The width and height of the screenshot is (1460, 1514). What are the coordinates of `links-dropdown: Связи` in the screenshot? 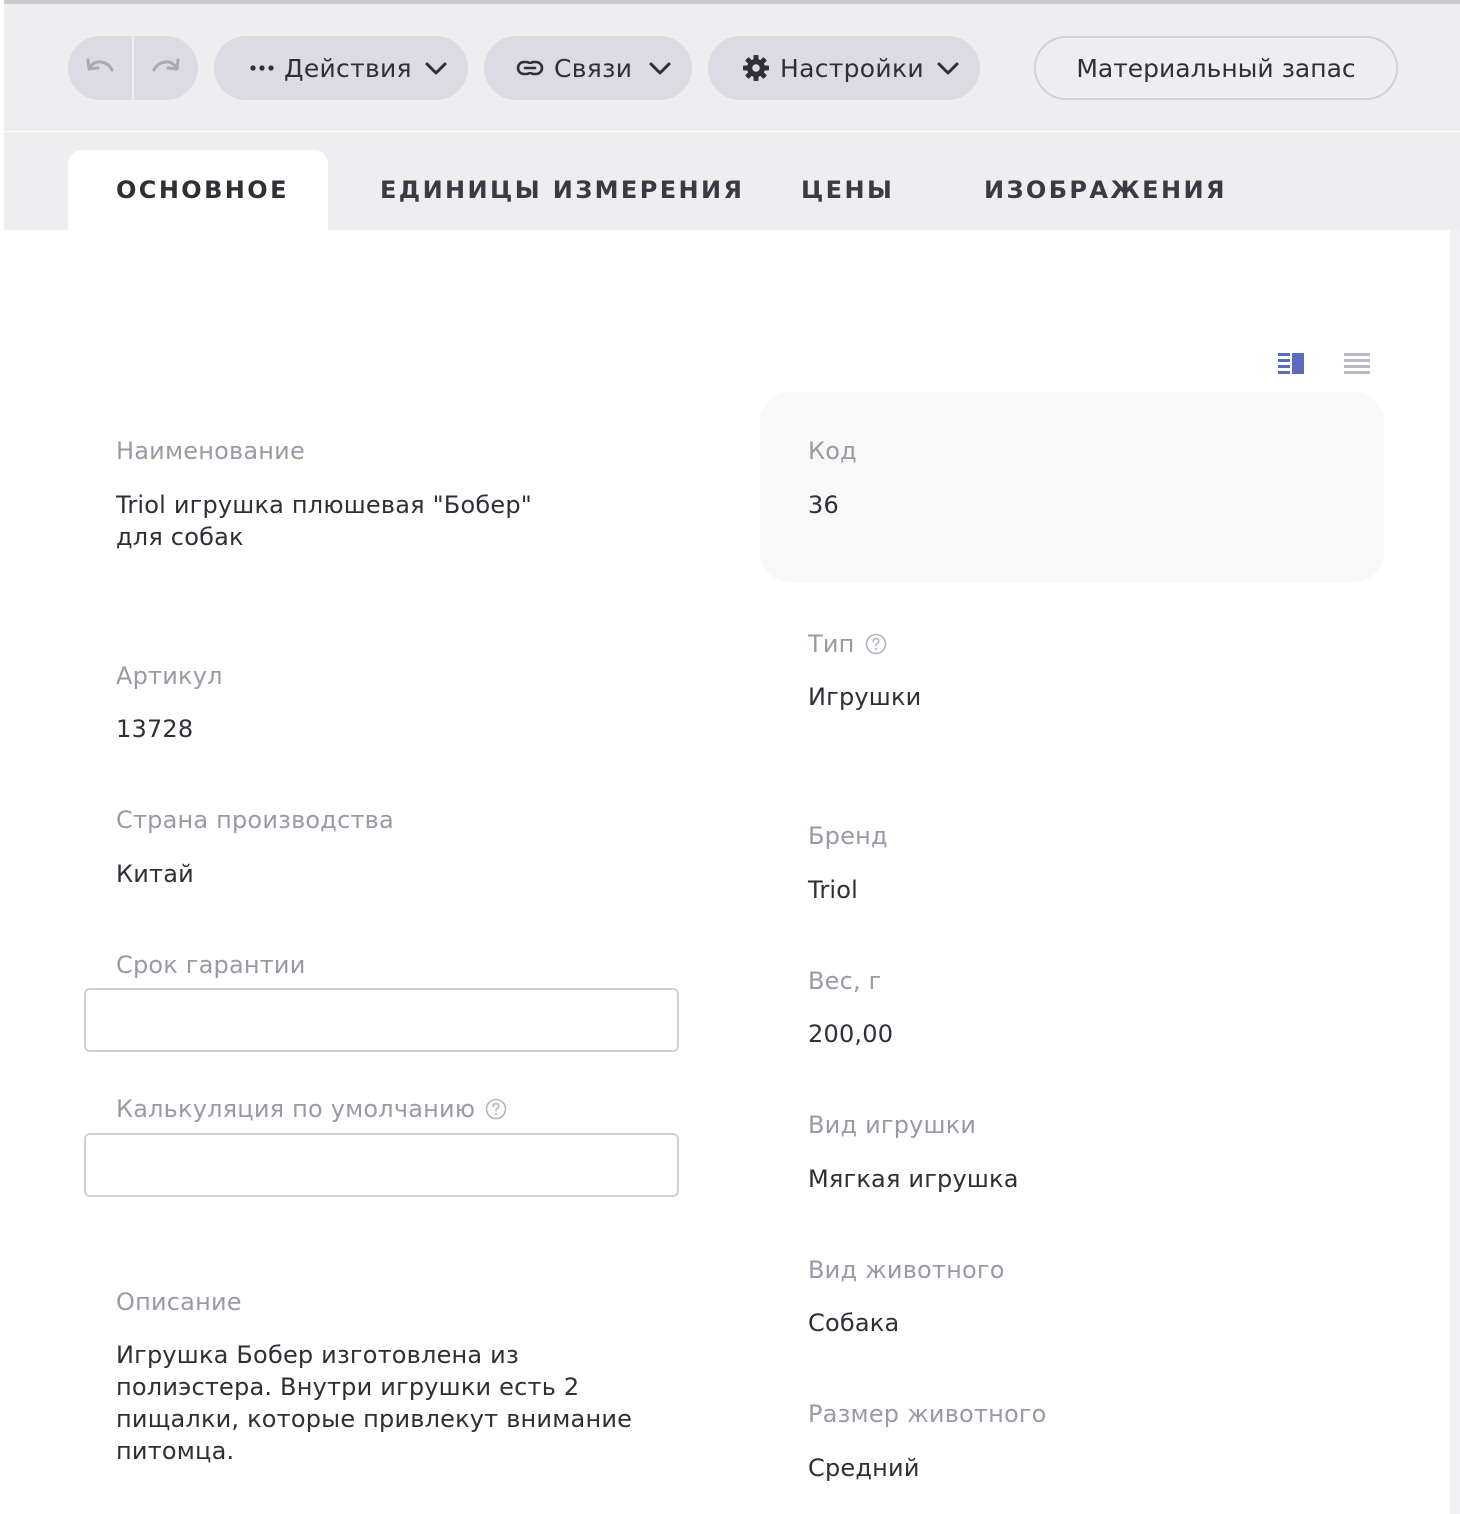 It's located at (588, 68).